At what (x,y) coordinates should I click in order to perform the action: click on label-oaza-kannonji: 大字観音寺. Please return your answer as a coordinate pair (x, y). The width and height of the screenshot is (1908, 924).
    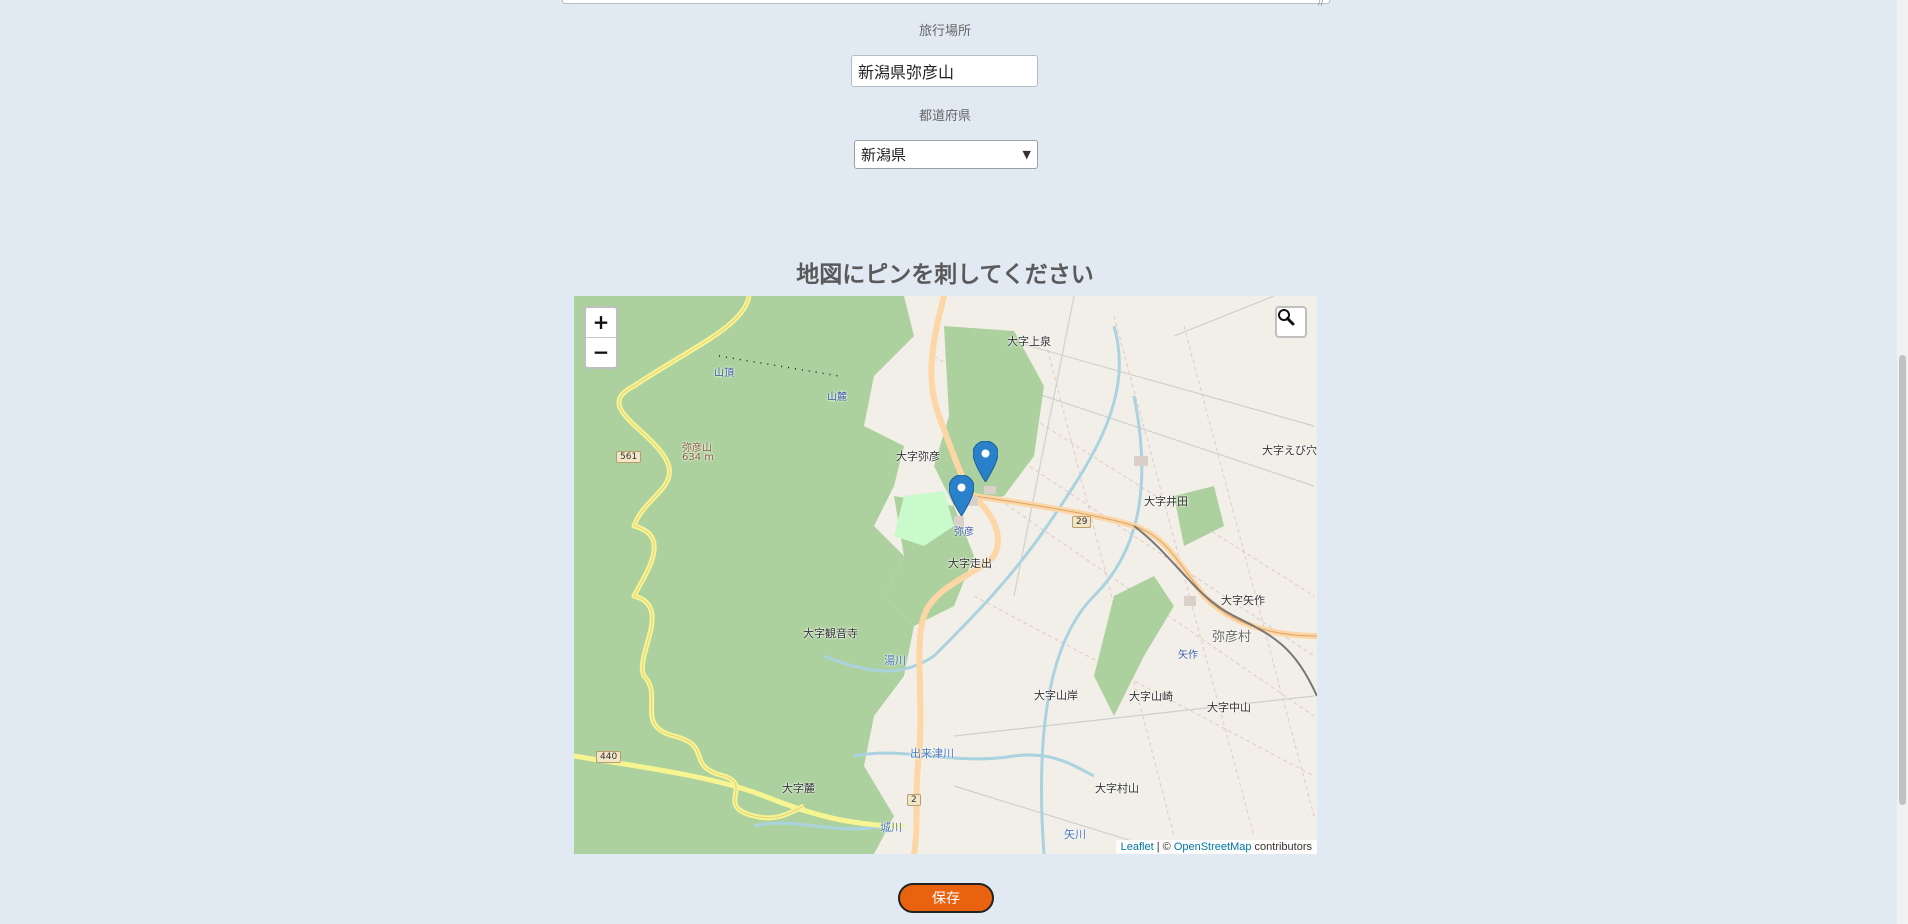
    Looking at the image, I should click on (830, 633).